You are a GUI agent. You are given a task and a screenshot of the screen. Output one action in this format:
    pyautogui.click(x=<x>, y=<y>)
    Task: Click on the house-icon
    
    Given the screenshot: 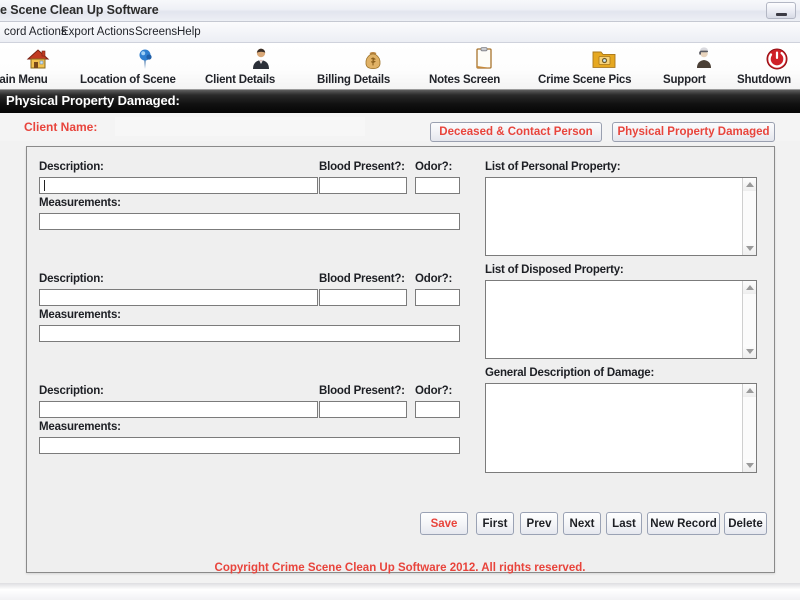 What is the action you would take?
    pyautogui.click(x=43, y=59)
    